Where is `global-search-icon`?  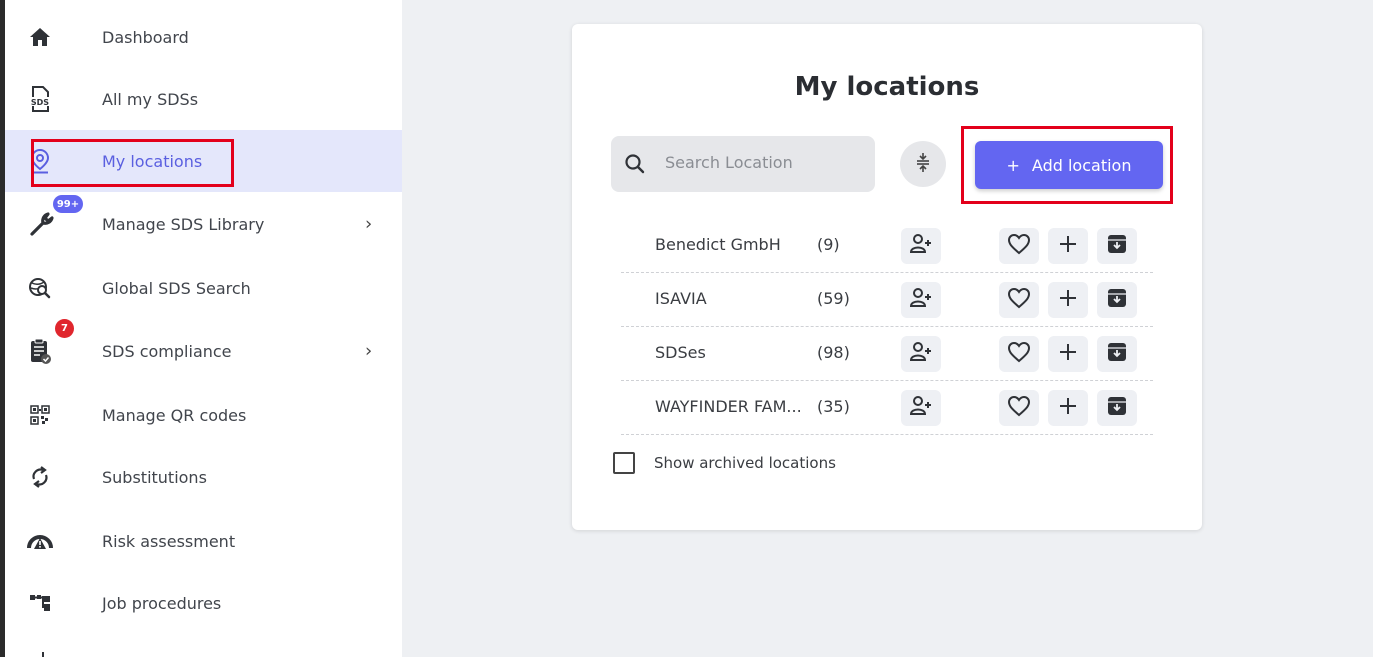
global-search-icon is located at coordinates (40, 288).